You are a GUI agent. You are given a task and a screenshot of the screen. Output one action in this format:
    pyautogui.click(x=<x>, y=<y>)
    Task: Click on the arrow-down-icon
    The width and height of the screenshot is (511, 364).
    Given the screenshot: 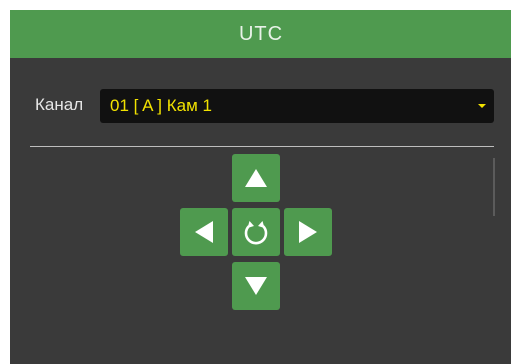 What is the action you would take?
    pyautogui.click(x=256, y=286)
    